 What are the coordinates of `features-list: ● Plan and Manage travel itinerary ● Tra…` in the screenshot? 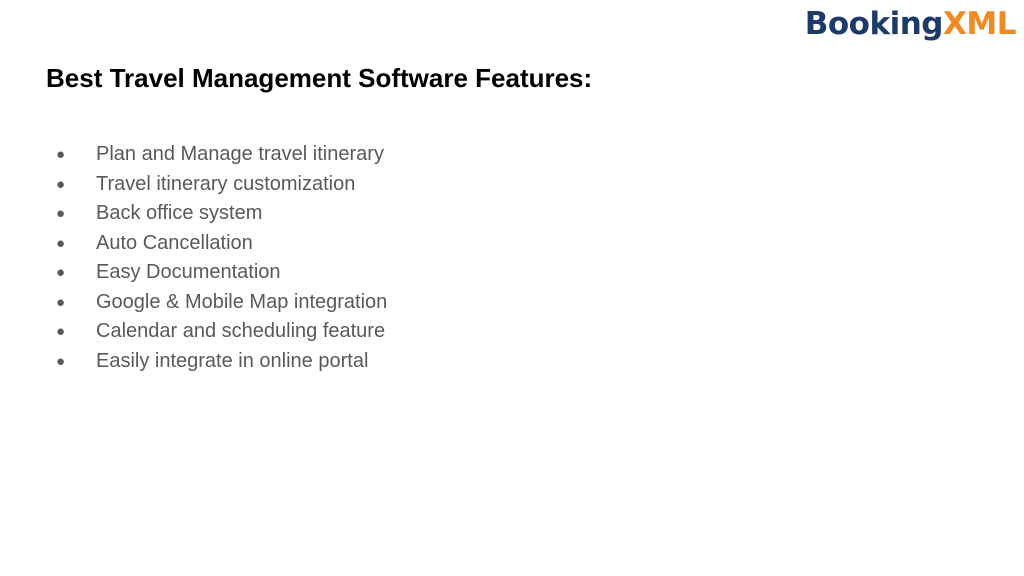 It's located at (221, 258).